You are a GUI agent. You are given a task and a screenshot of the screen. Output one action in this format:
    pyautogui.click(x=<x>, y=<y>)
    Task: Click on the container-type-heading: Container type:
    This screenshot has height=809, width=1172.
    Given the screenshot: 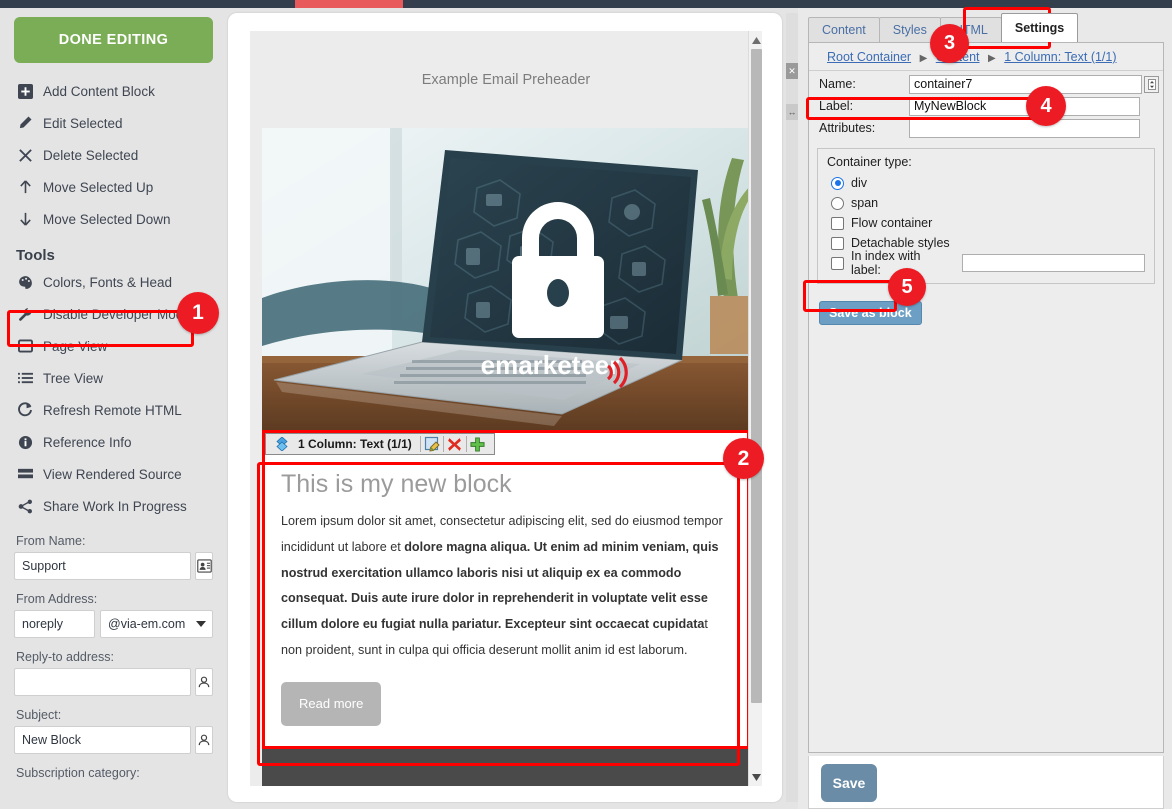 What is the action you would take?
    pyautogui.click(x=869, y=162)
    